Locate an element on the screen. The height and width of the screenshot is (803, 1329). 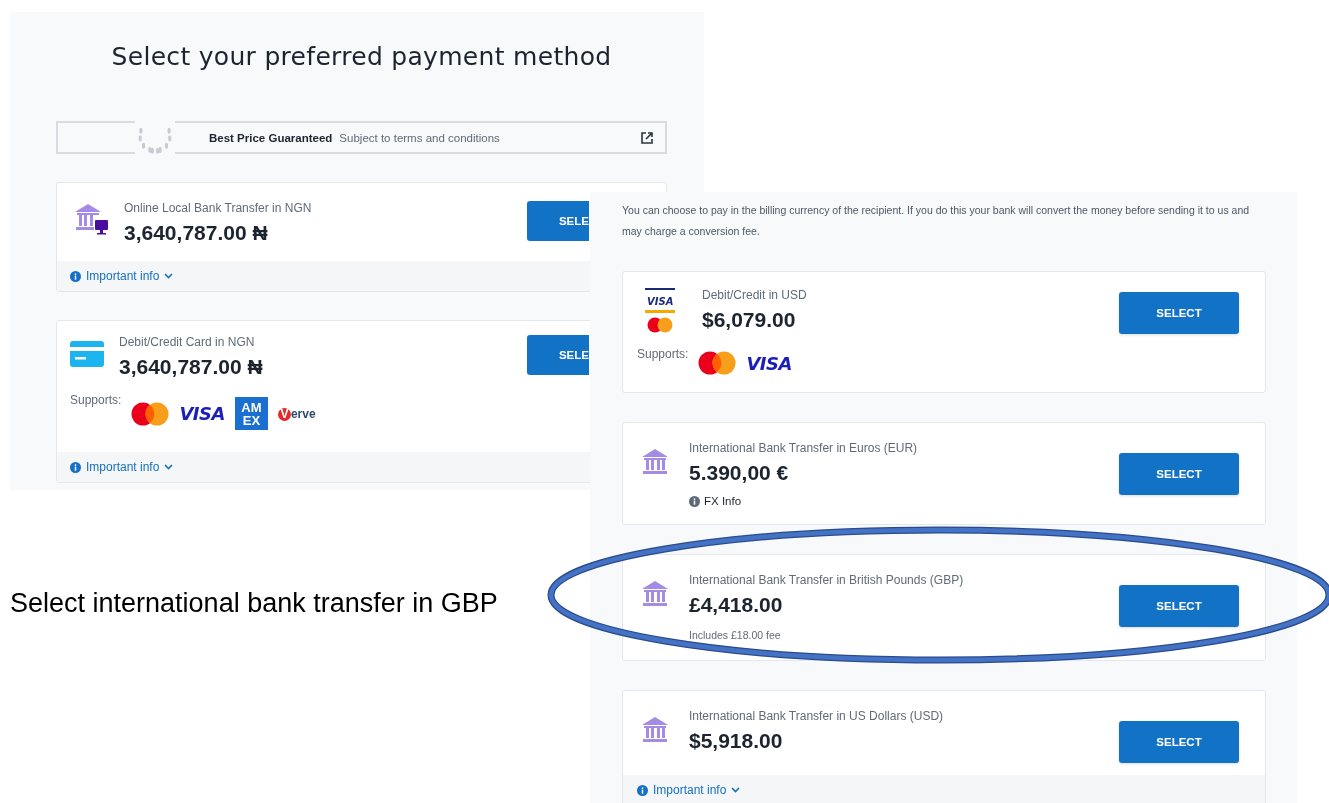
method-amount: $5,918.00 is located at coordinates (736, 741).